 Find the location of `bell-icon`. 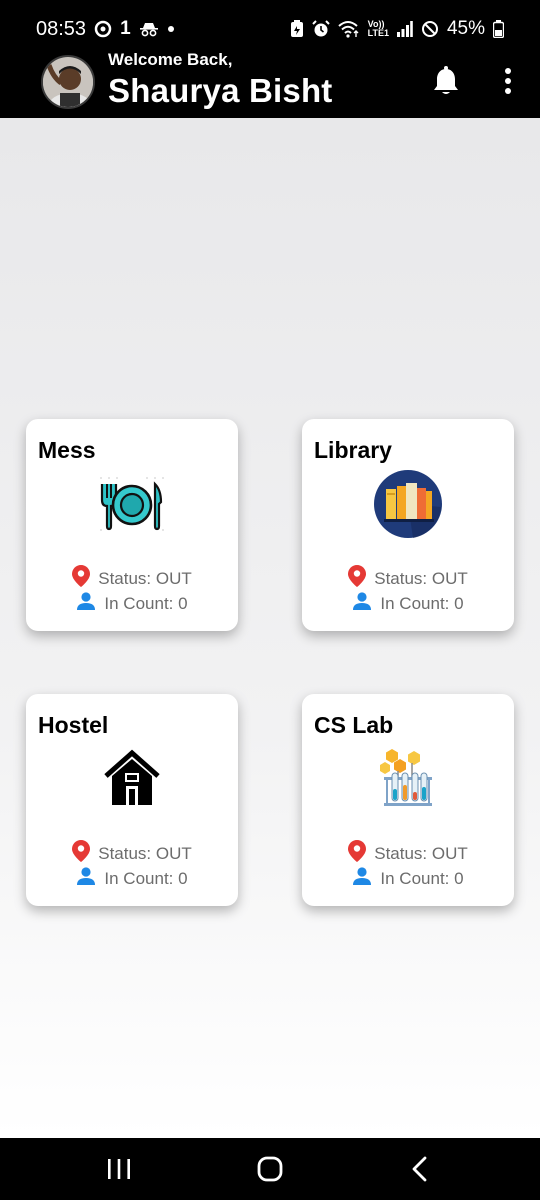

bell-icon is located at coordinates (446, 81).